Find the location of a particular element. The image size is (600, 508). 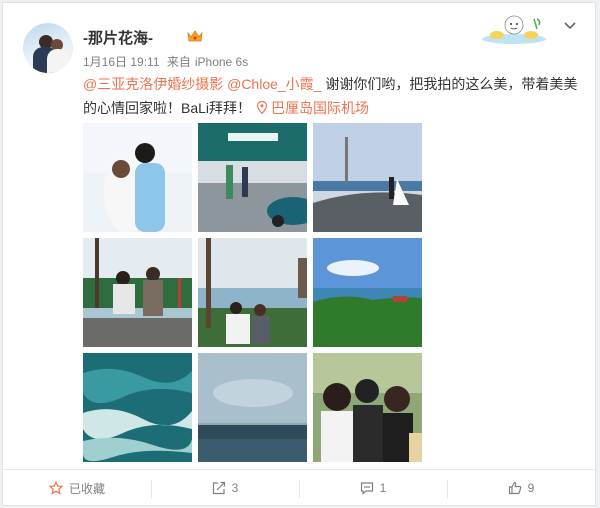

comment-count: 1 is located at coordinates (383, 488).